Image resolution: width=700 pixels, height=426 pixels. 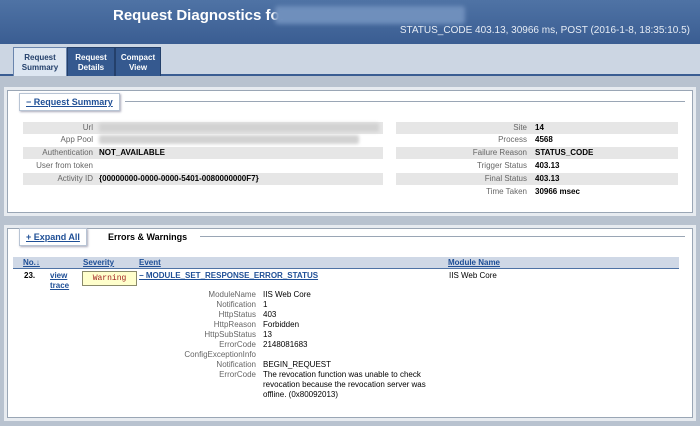 I want to click on tab-label-line2: Details, so click(x=91, y=67).